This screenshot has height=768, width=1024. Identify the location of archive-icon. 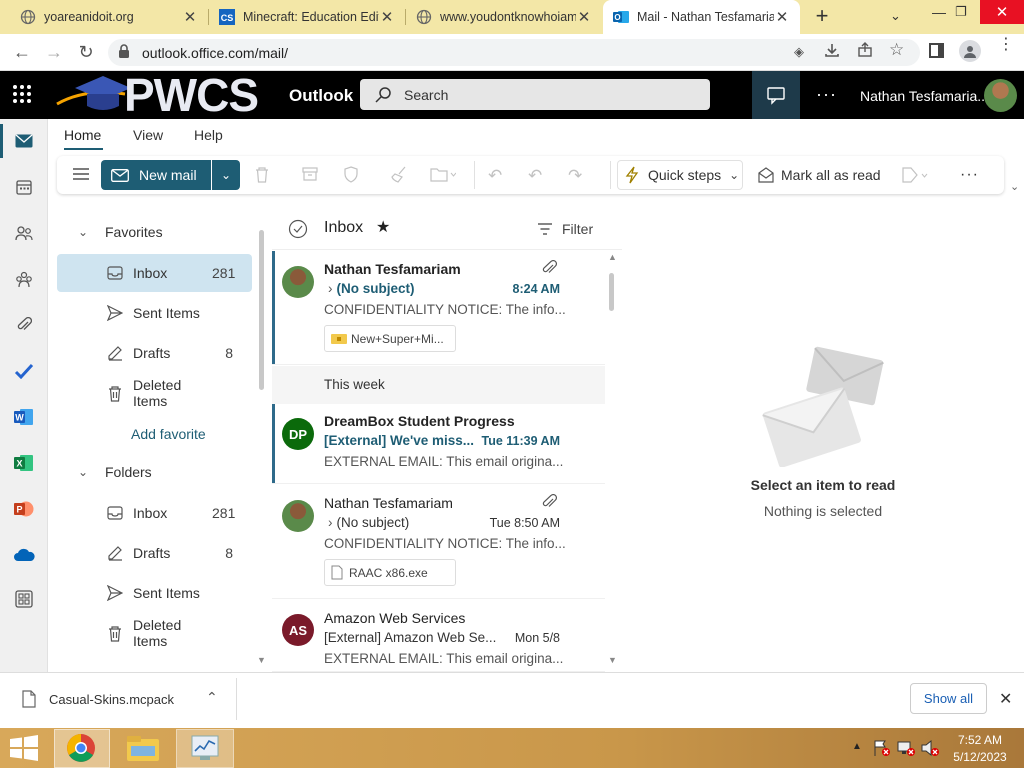
(310, 175).